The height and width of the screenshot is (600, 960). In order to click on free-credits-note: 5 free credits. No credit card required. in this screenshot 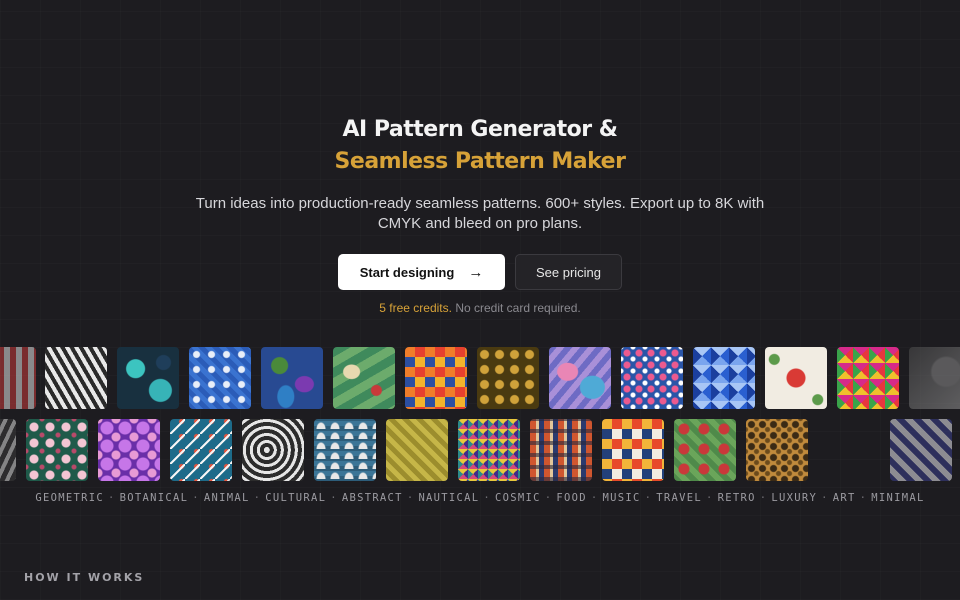, I will do `click(480, 308)`.